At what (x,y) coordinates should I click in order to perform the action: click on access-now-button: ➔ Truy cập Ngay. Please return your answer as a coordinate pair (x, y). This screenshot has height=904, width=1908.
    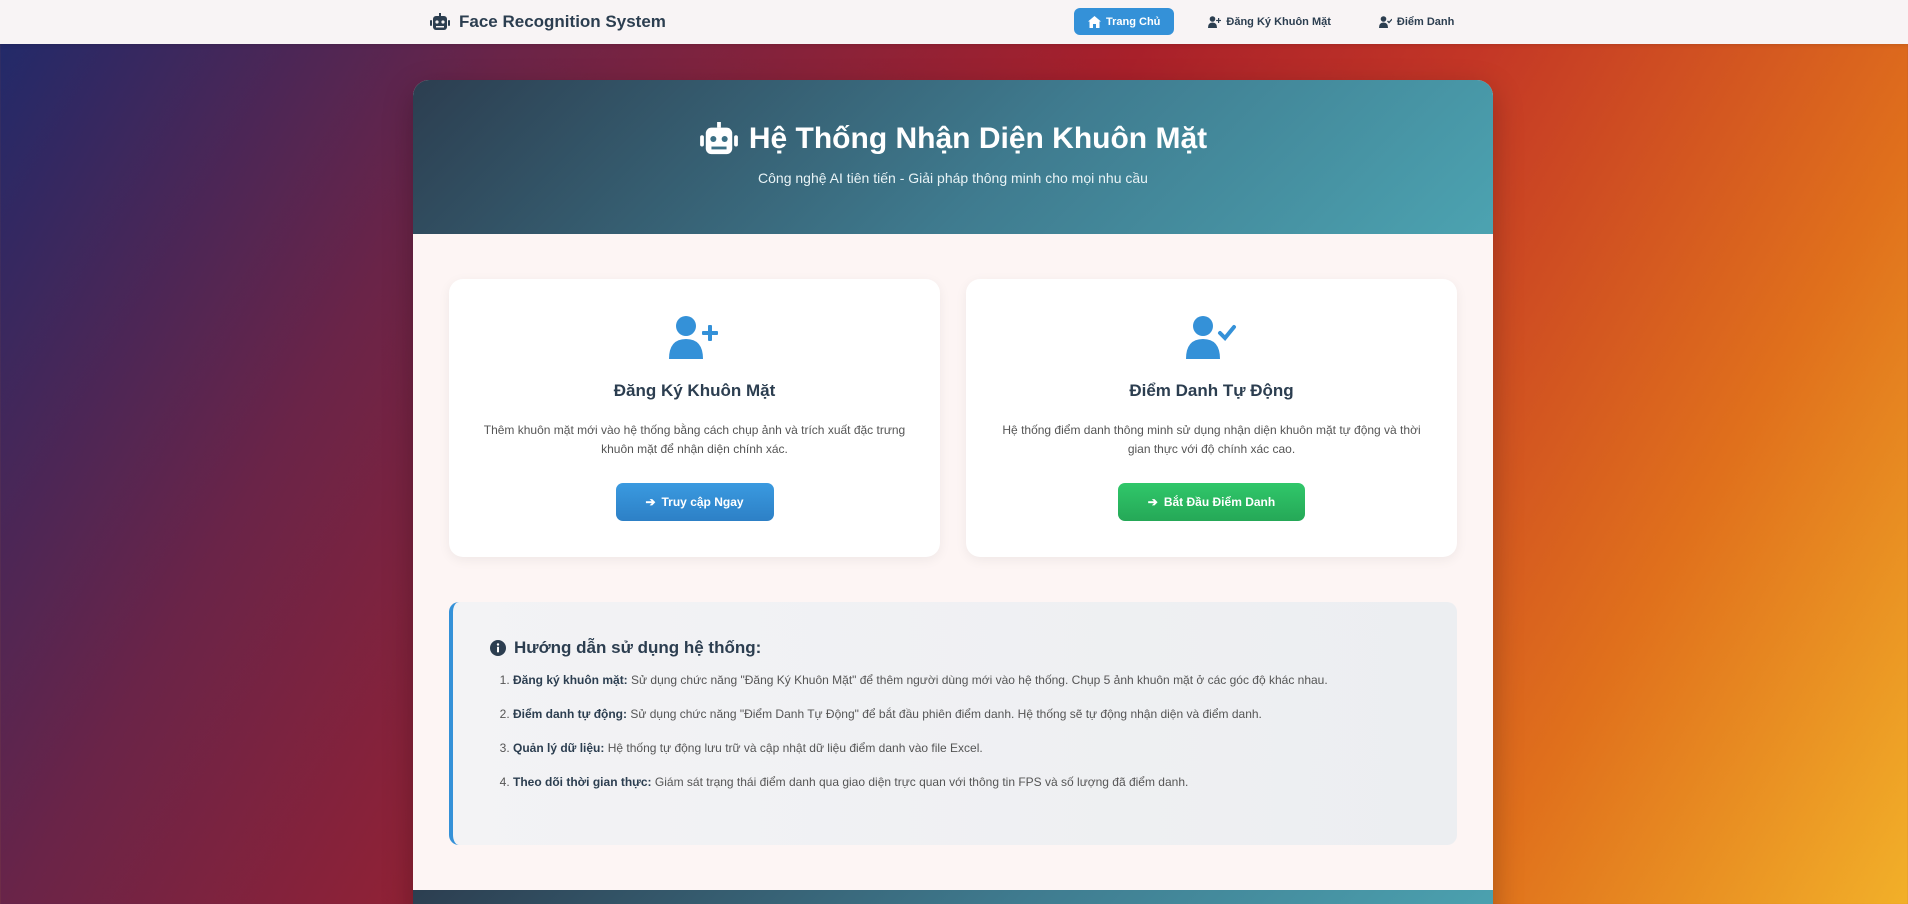
    Looking at the image, I should click on (694, 502).